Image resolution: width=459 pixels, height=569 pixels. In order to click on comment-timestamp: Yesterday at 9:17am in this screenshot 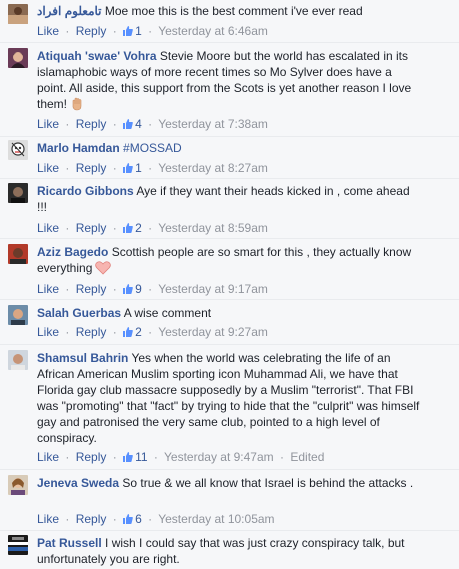, I will do `click(213, 289)`.